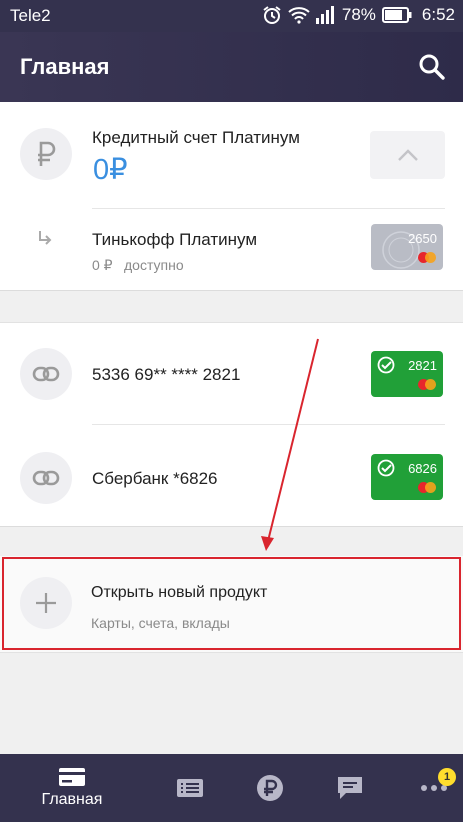 Image resolution: width=463 pixels, height=822 pixels. I want to click on card-last4: 2650, so click(422, 238).